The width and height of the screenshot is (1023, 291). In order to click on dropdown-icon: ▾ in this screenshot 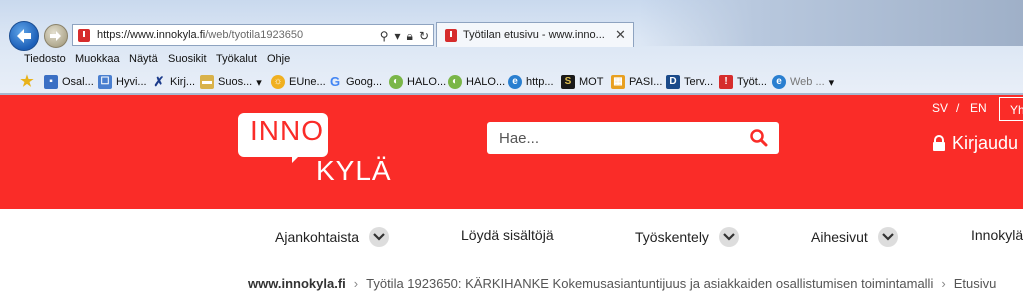, I will do `click(398, 36)`.